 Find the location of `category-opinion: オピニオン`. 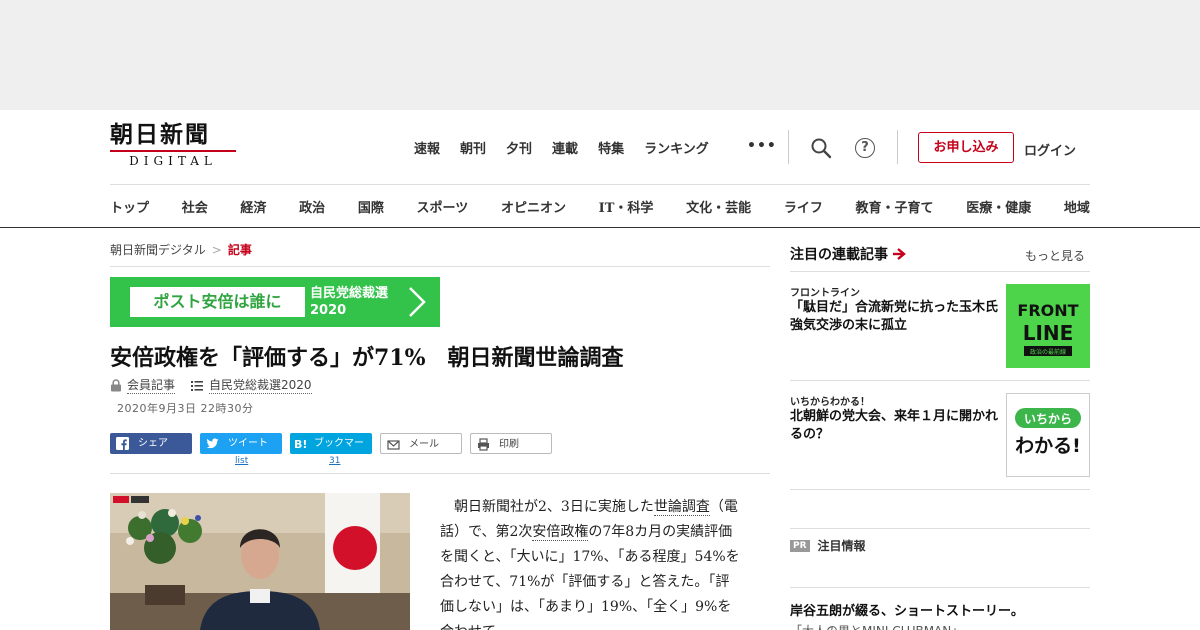

category-opinion: オピニオン is located at coordinates (533, 206).